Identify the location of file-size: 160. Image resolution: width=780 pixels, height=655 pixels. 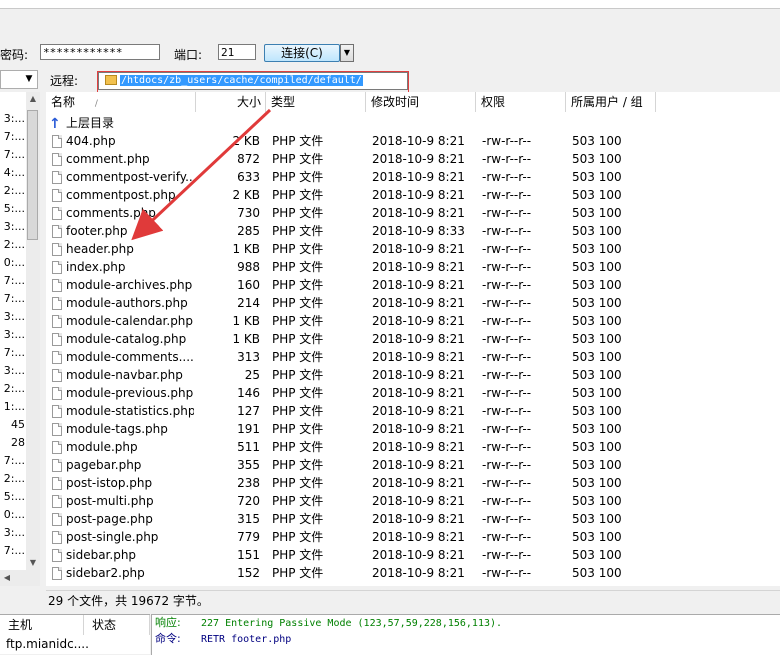
(248, 285).